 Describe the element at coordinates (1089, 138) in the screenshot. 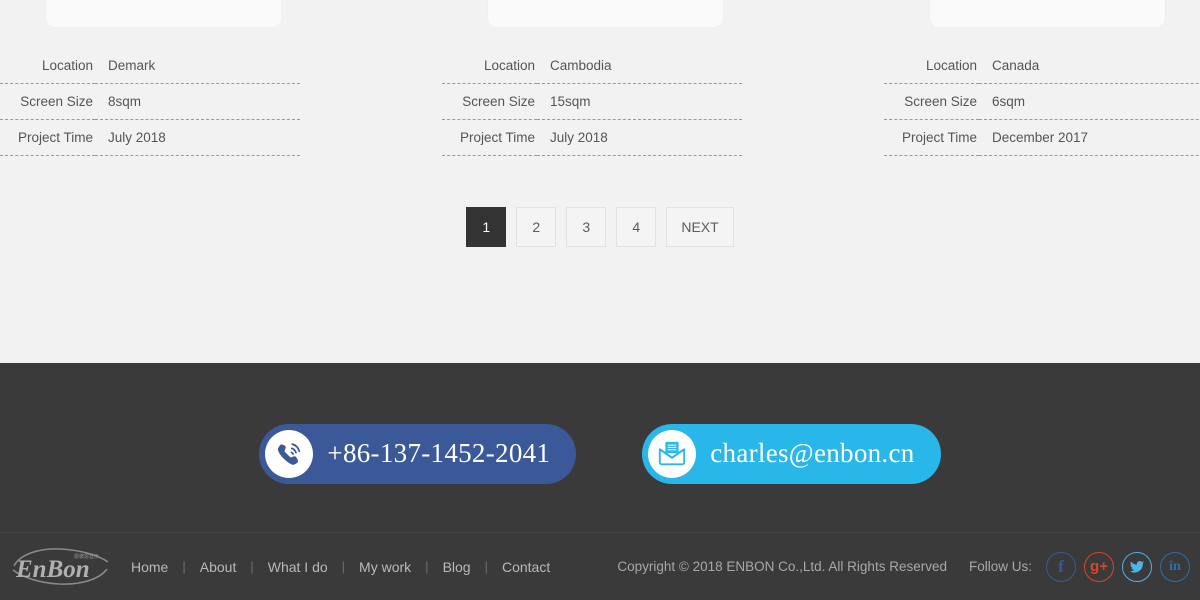

I see `spec-value: December 2017` at that location.